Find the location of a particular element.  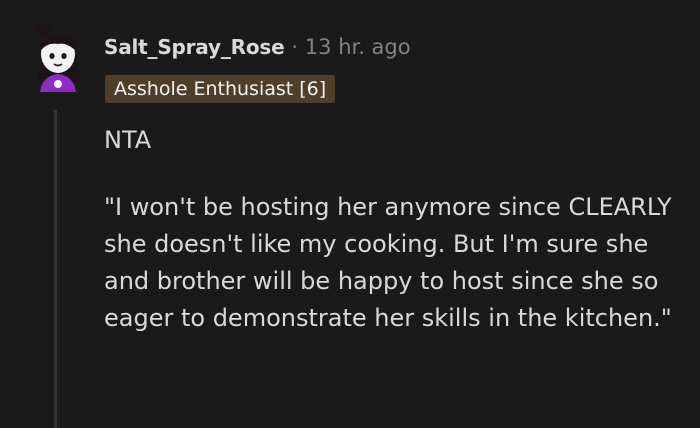

username-link: Salt_Spray_Rose is located at coordinates (194, 47).